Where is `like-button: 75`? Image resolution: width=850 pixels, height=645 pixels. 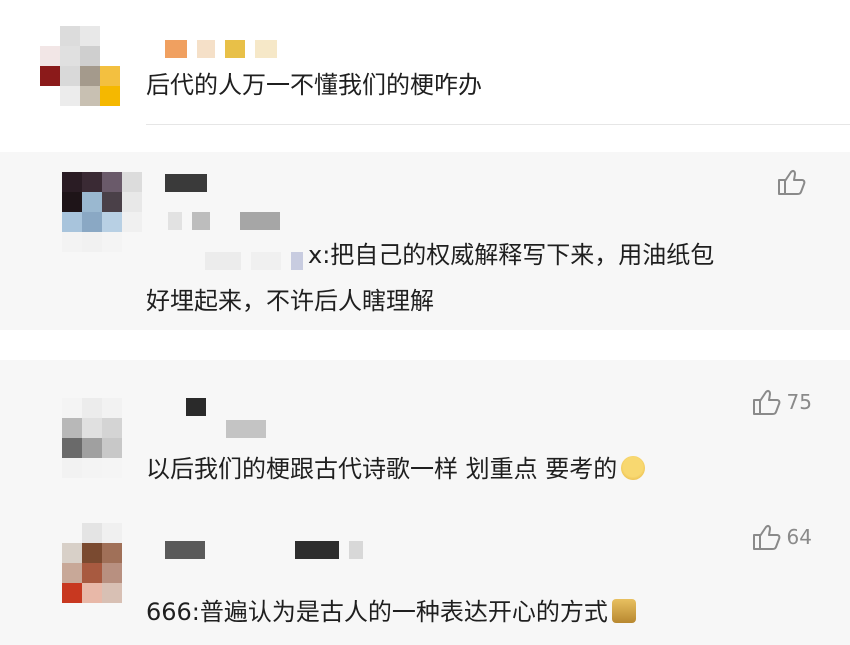
like-button: 75 is located at coordinates (781, 402).